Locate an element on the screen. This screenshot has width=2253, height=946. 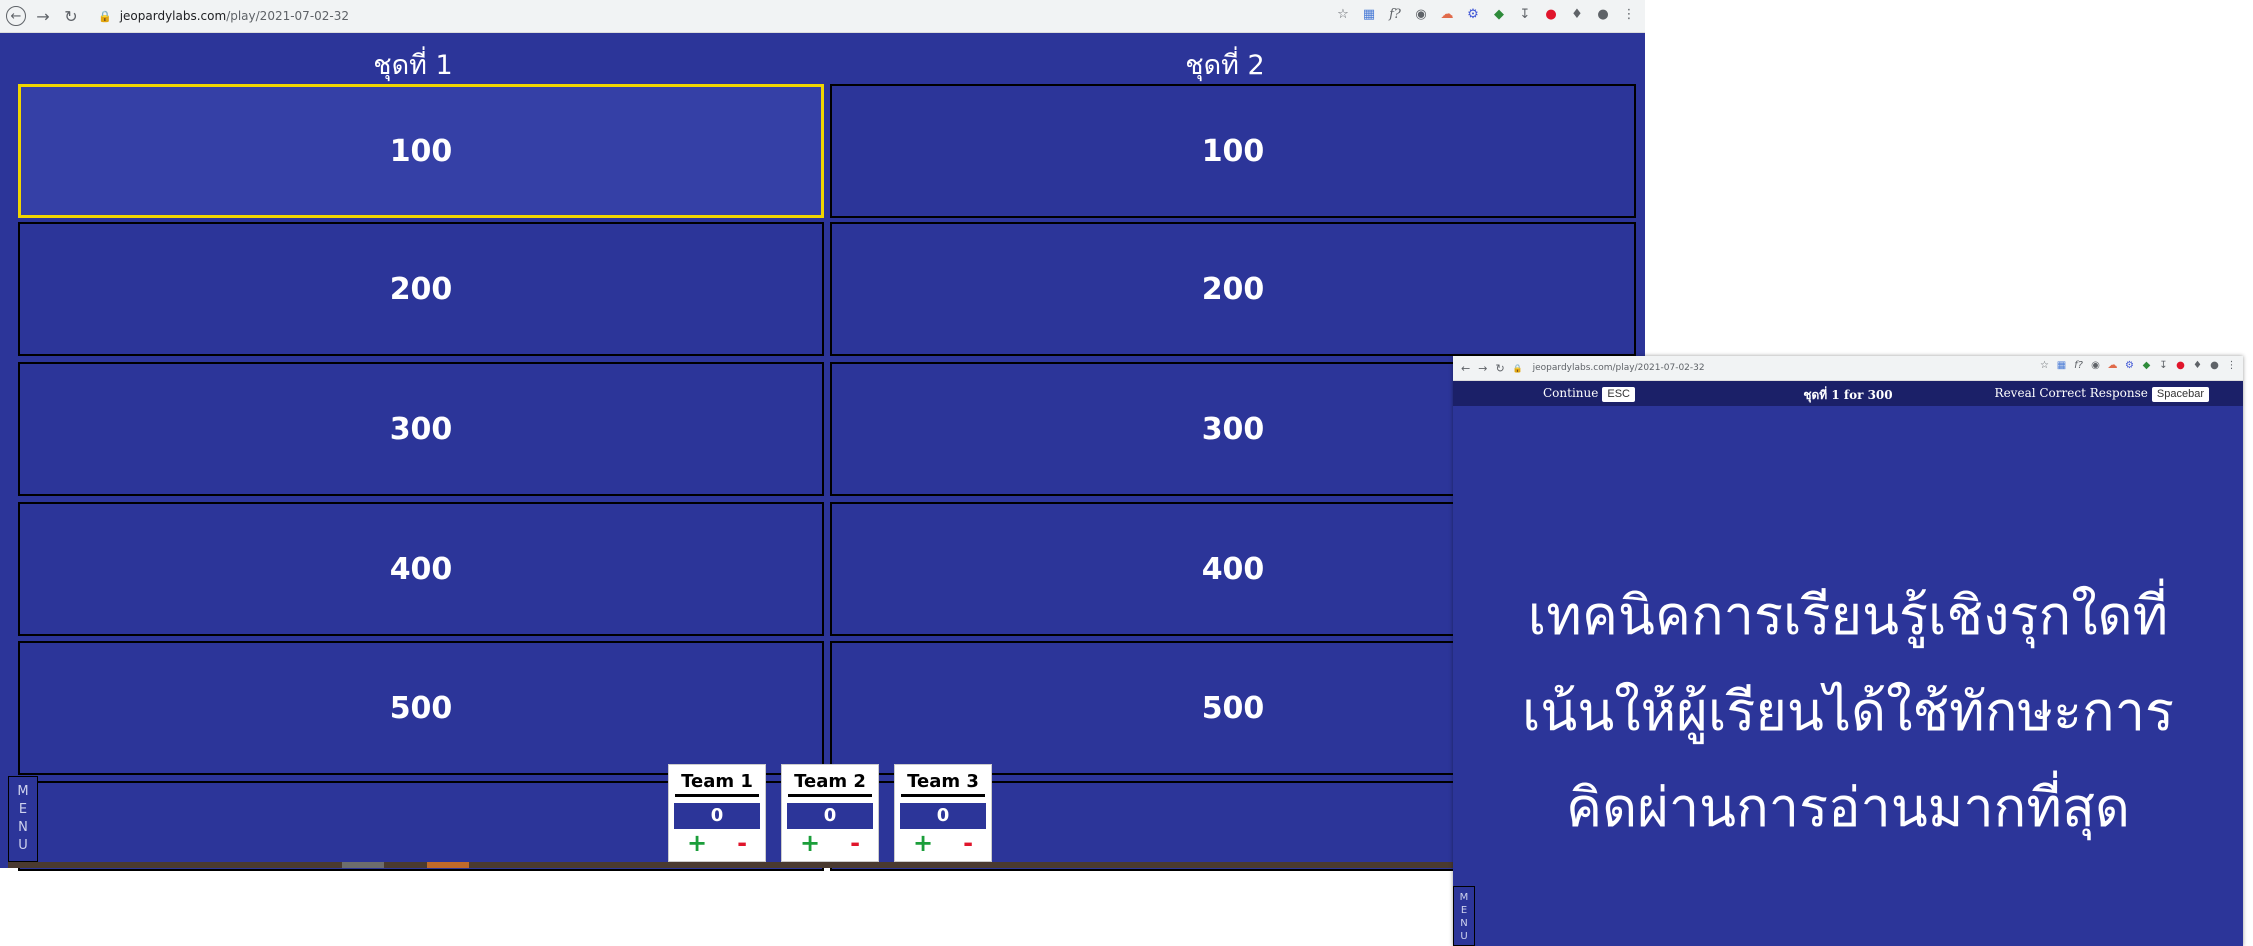
question-line: เน้นให้ผู้เรียนได้ใช้ทักษะการ is located at coordinates (1848, 711).